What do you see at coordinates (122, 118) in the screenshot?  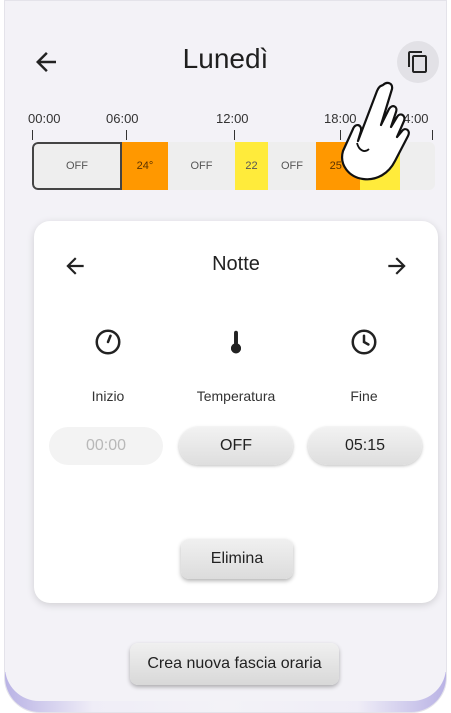 I see `tick-label: 06:00` at bounding box center [122, 118].